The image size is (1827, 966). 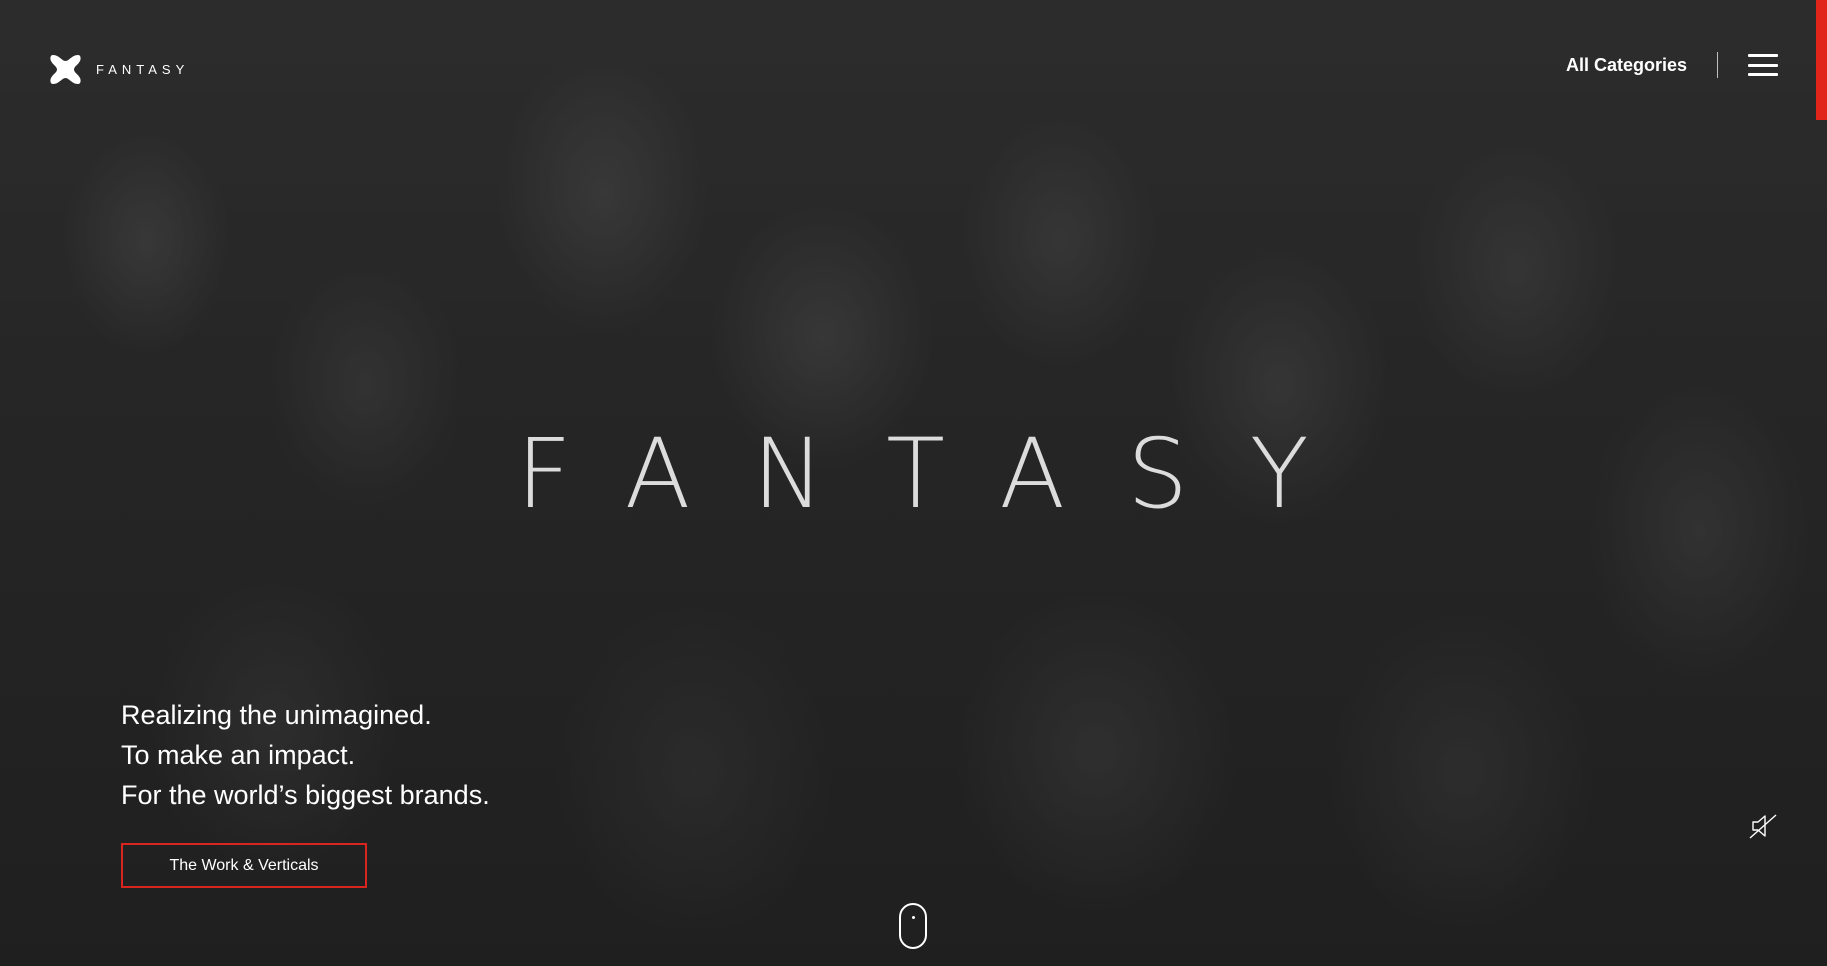 I want to click on nav-divider, so click(x=1717, y=65).